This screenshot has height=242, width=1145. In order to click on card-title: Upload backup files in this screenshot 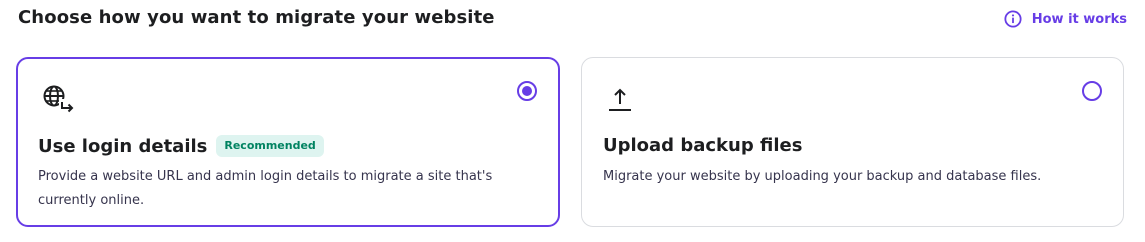, I will do `click(703, 145)`.